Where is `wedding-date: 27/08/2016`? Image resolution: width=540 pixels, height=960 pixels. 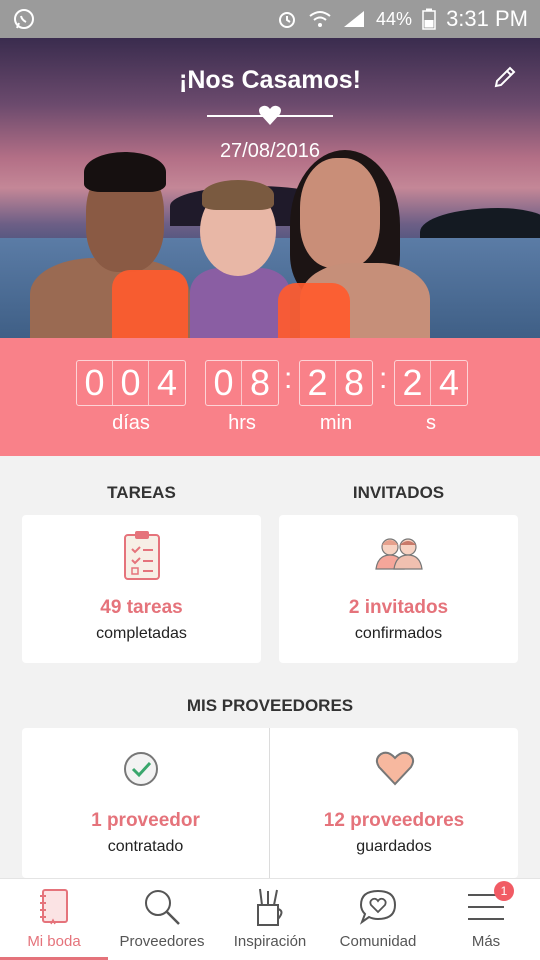 wedding-date: 27/08/2016 is located at coordinates (270, 151).